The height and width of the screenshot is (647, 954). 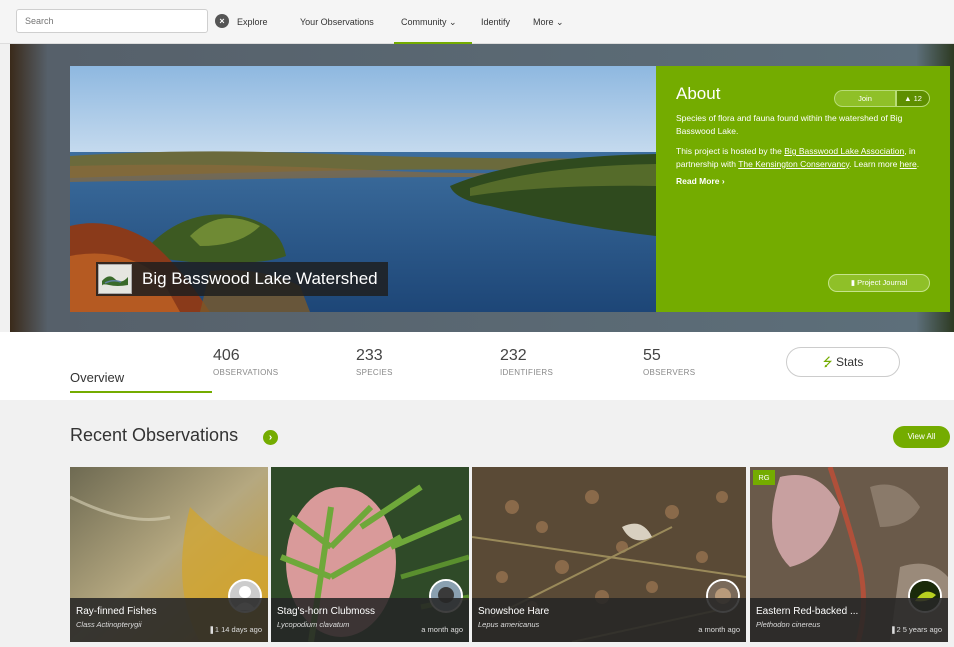 What do you see at coordinates (115, 279) in the screenshot?
I see `project-logo` at bounding box center [115, 279].